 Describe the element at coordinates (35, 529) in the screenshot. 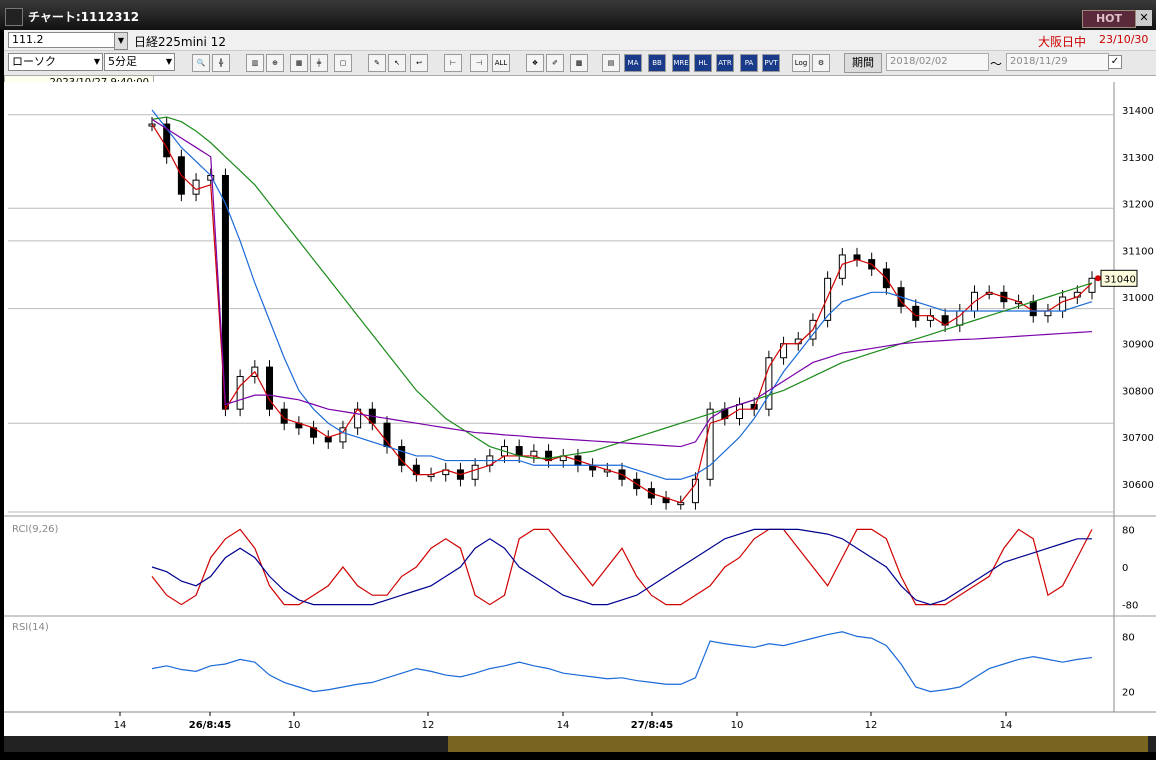

I see `pane-title: RCI(9,26)` at that location.